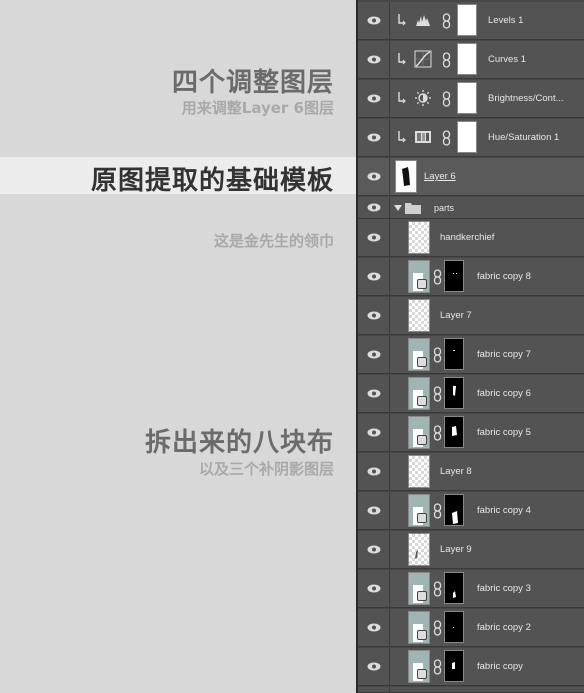 The image size is (584, 693). I want to click on expand-triangle-icon, so click(398, 208).